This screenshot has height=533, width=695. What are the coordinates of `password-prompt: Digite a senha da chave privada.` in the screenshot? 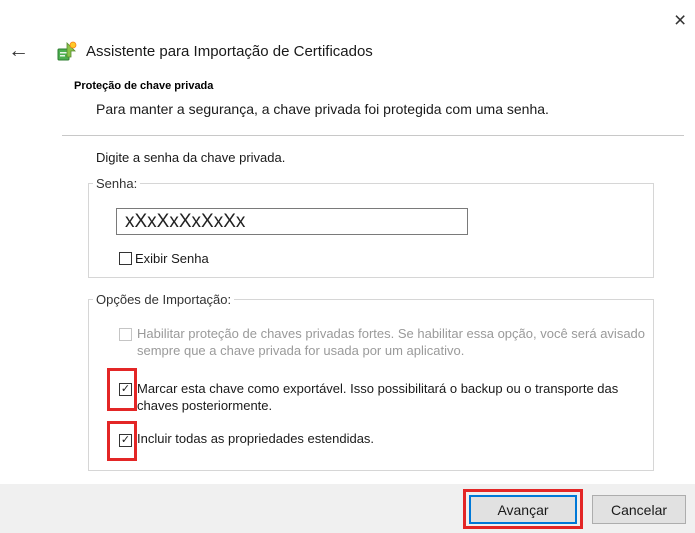 It's located at (191, 157).